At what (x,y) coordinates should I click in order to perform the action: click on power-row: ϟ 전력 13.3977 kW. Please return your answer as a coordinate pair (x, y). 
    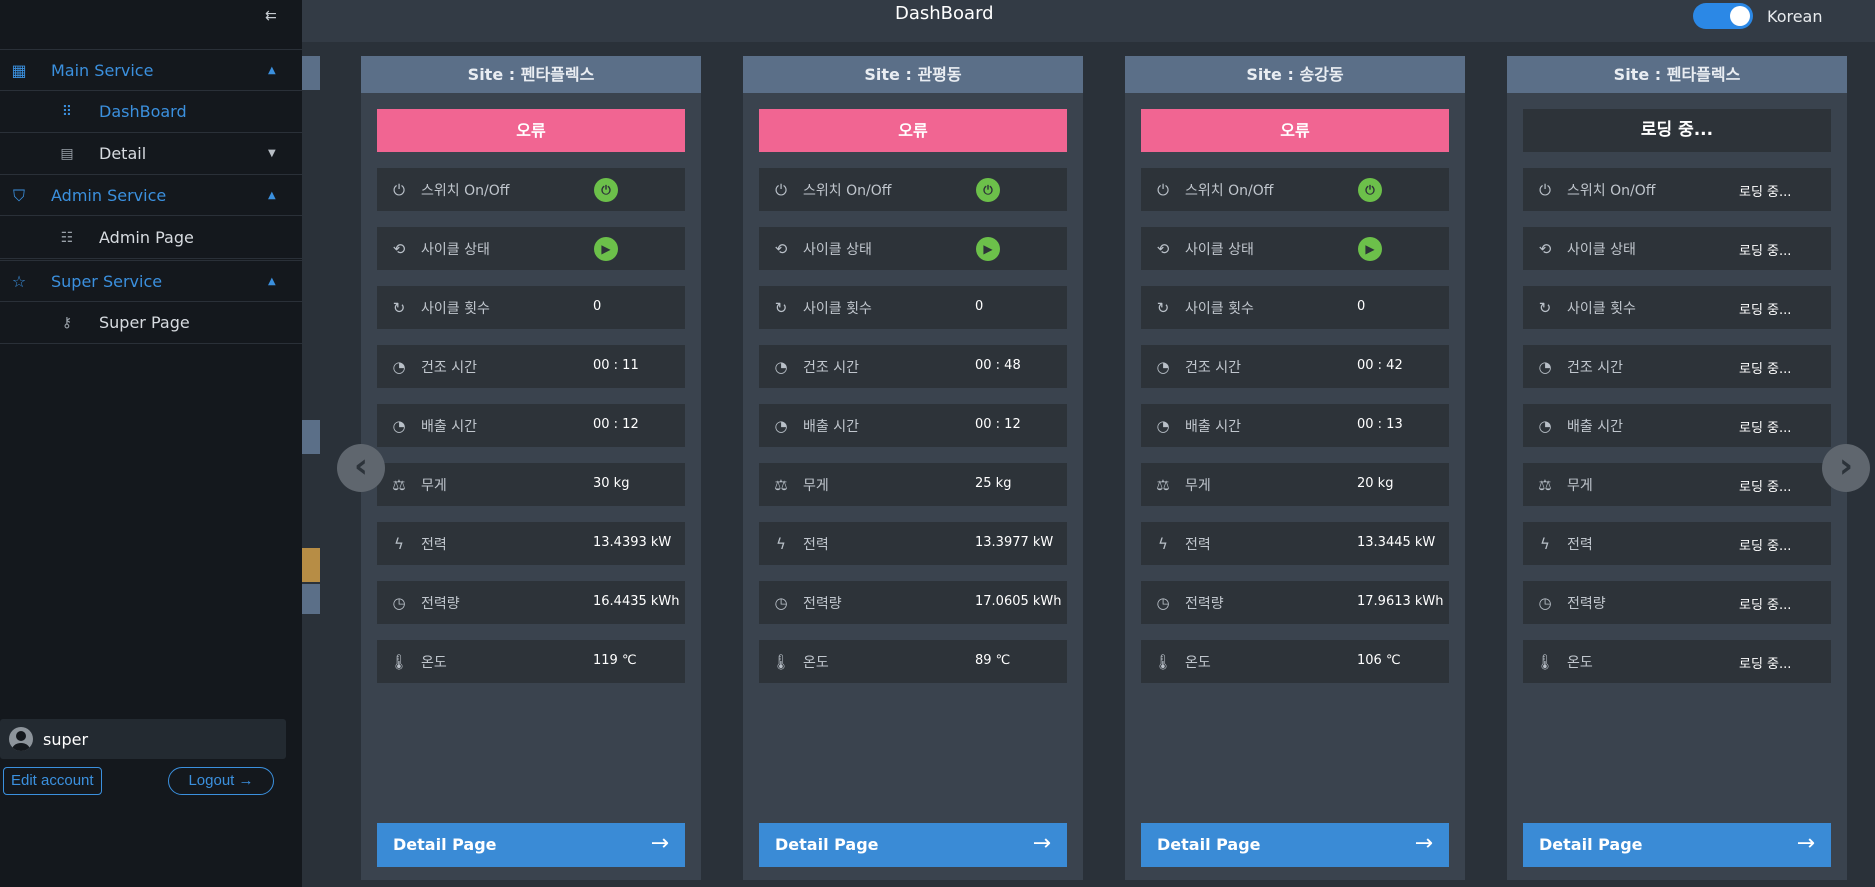
    Looking at the image, I should click on (913, 543).